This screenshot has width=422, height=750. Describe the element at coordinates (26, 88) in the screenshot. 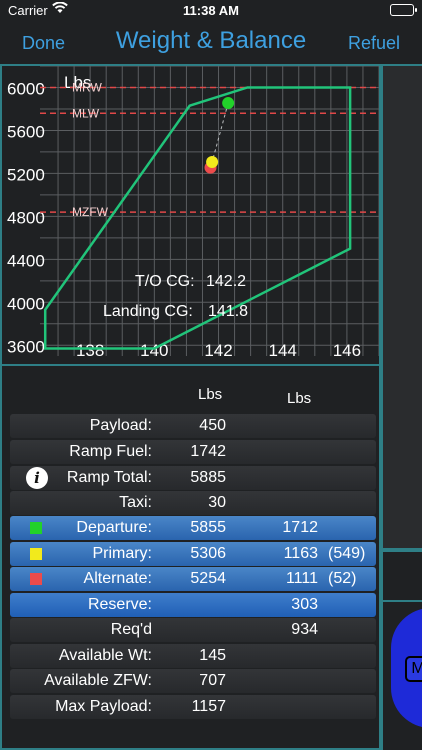

I see `y-tick-label: 6000` at that location.